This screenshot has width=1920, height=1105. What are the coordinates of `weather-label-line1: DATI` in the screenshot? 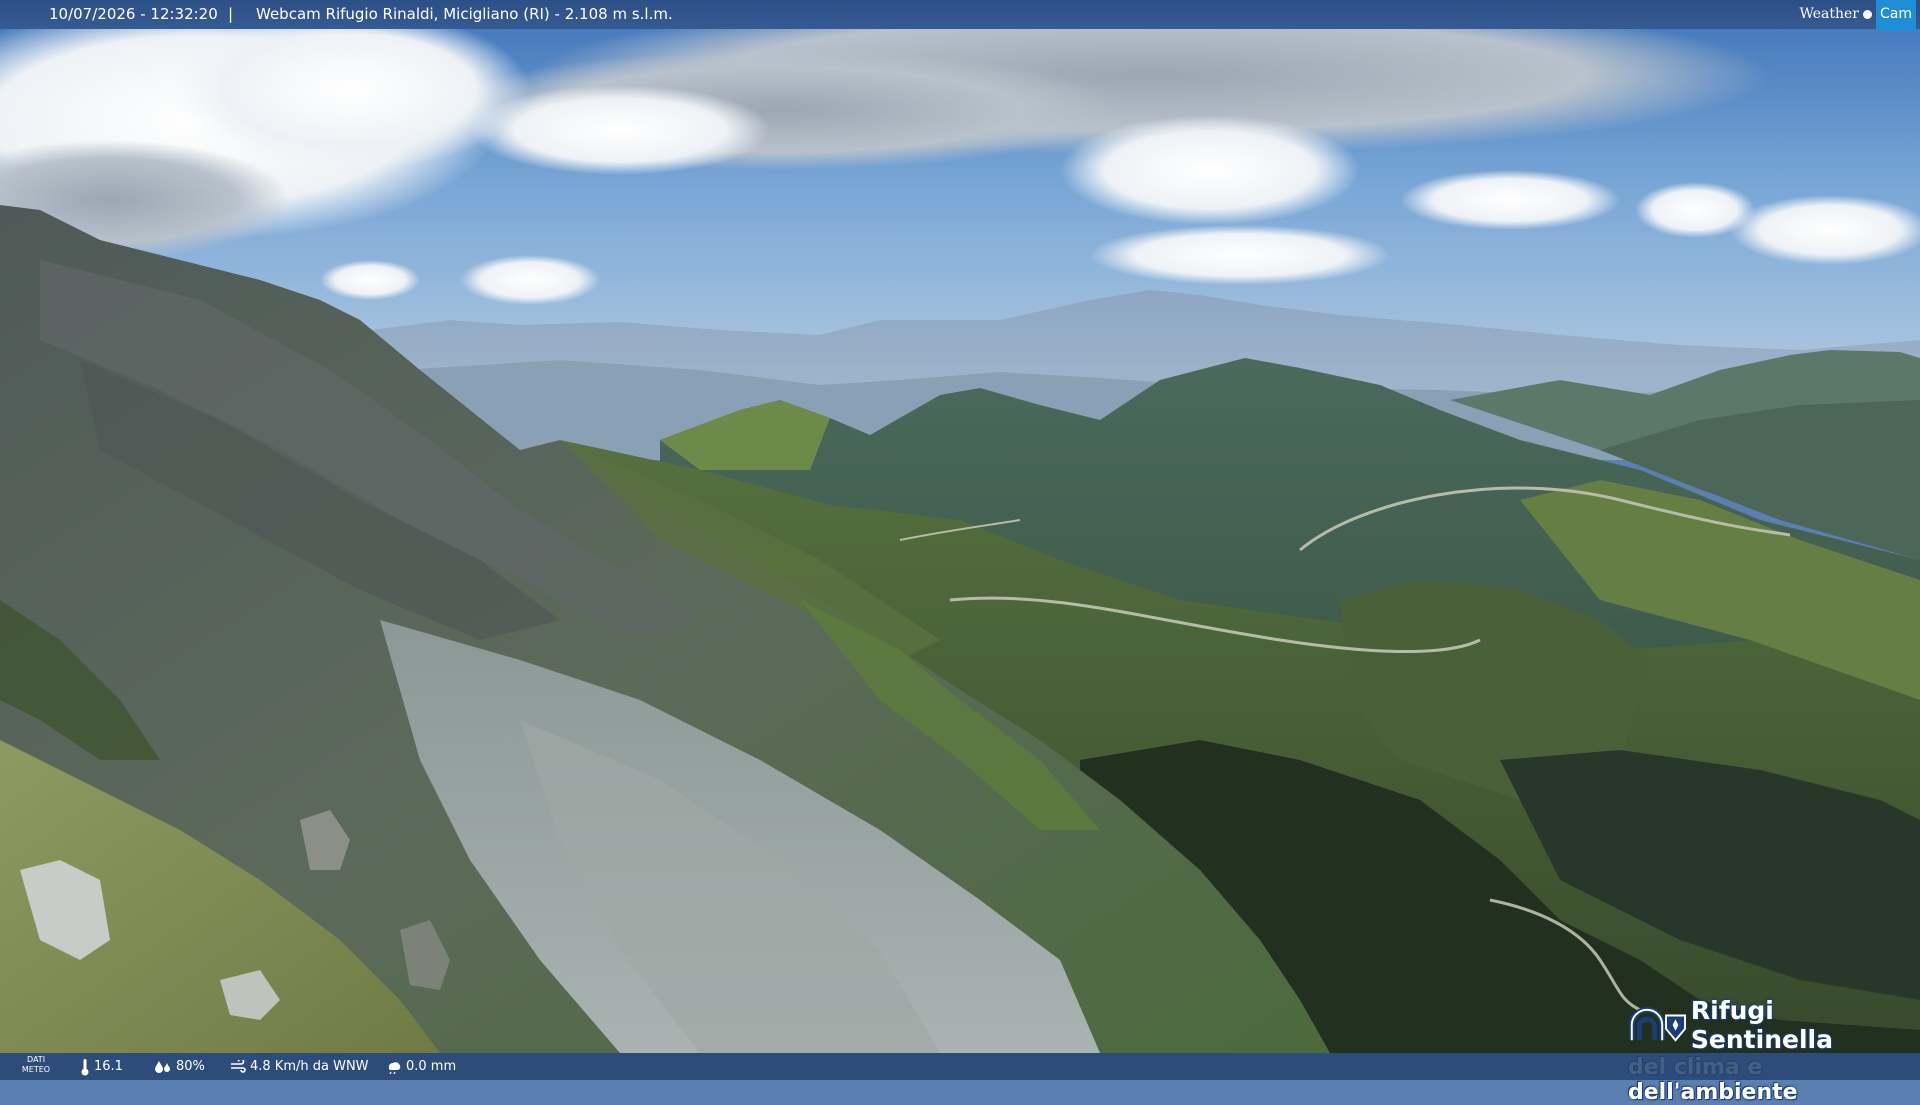 It's located at (36, 1060).